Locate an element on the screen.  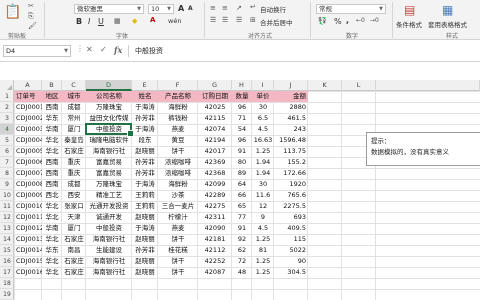
scissors-icon: ✂ is located at coordinates (31, 6).